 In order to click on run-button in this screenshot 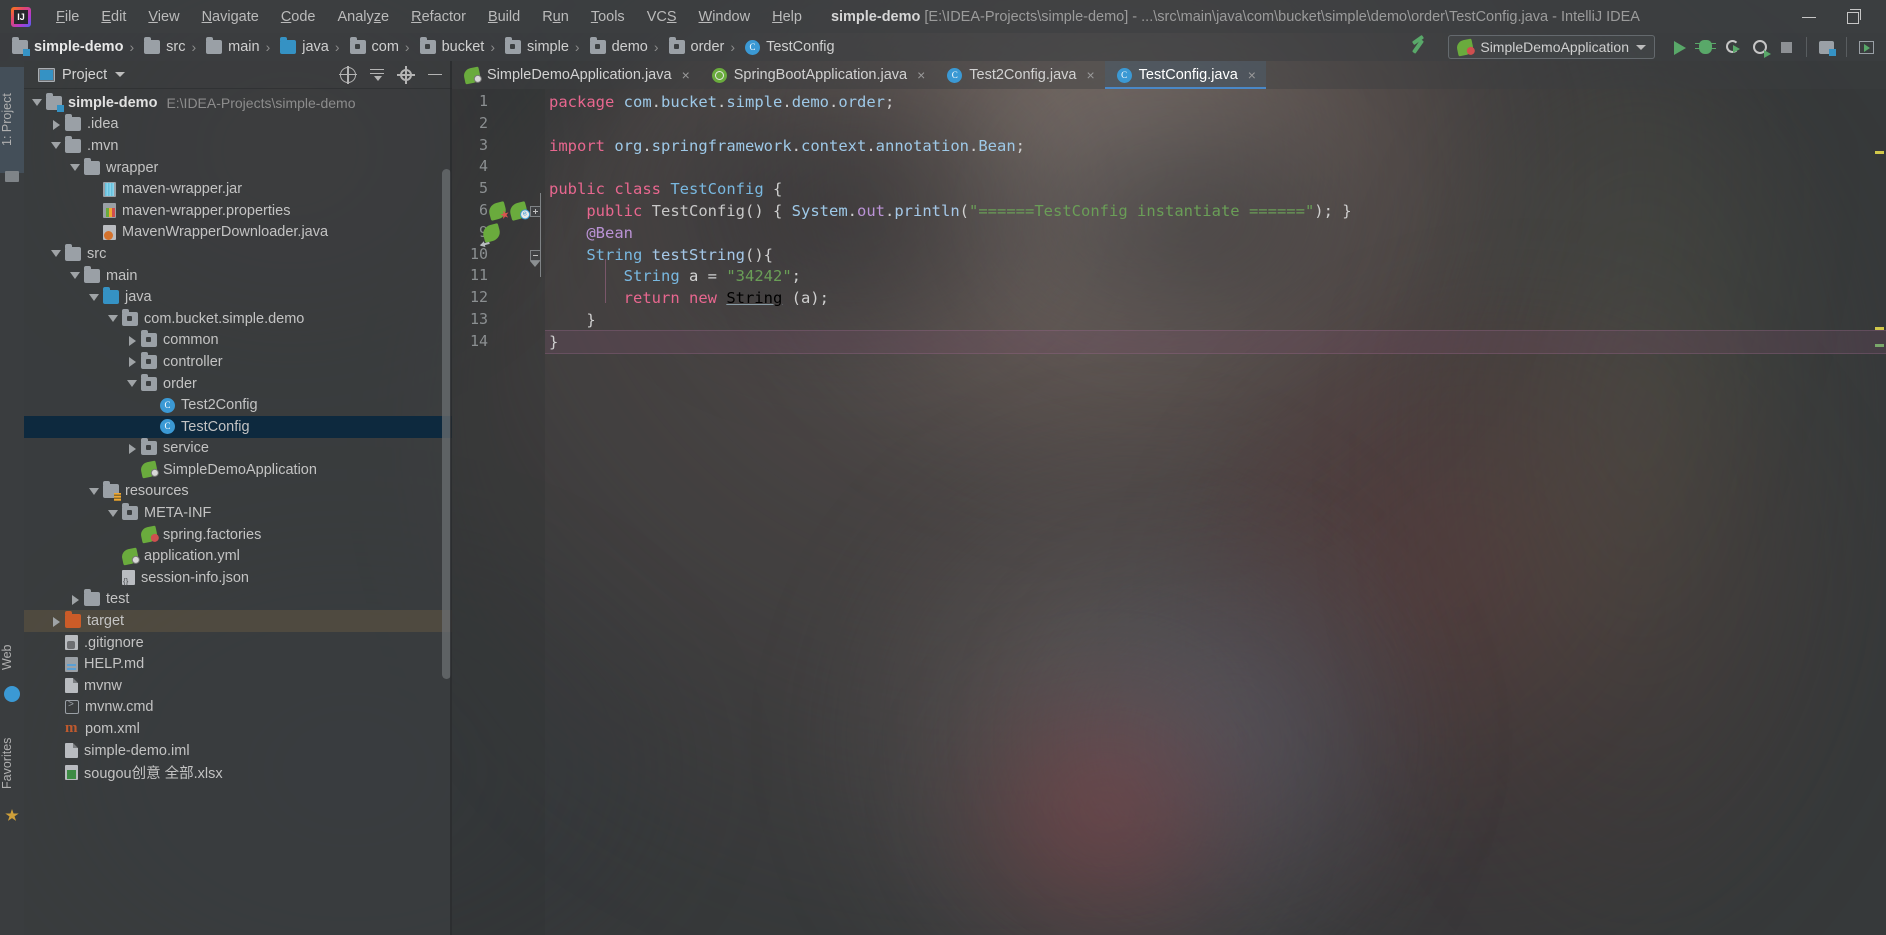, I will do `click(1678, 47)`.